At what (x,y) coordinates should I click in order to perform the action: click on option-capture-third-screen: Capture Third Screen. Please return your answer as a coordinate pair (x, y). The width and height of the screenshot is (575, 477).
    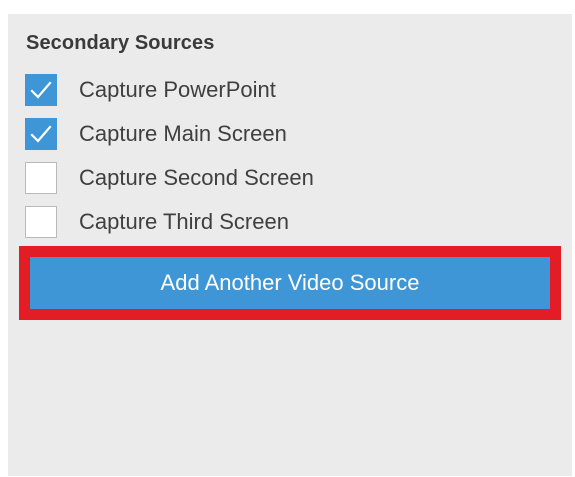
    Looking at the image, I should click on (157, 222).